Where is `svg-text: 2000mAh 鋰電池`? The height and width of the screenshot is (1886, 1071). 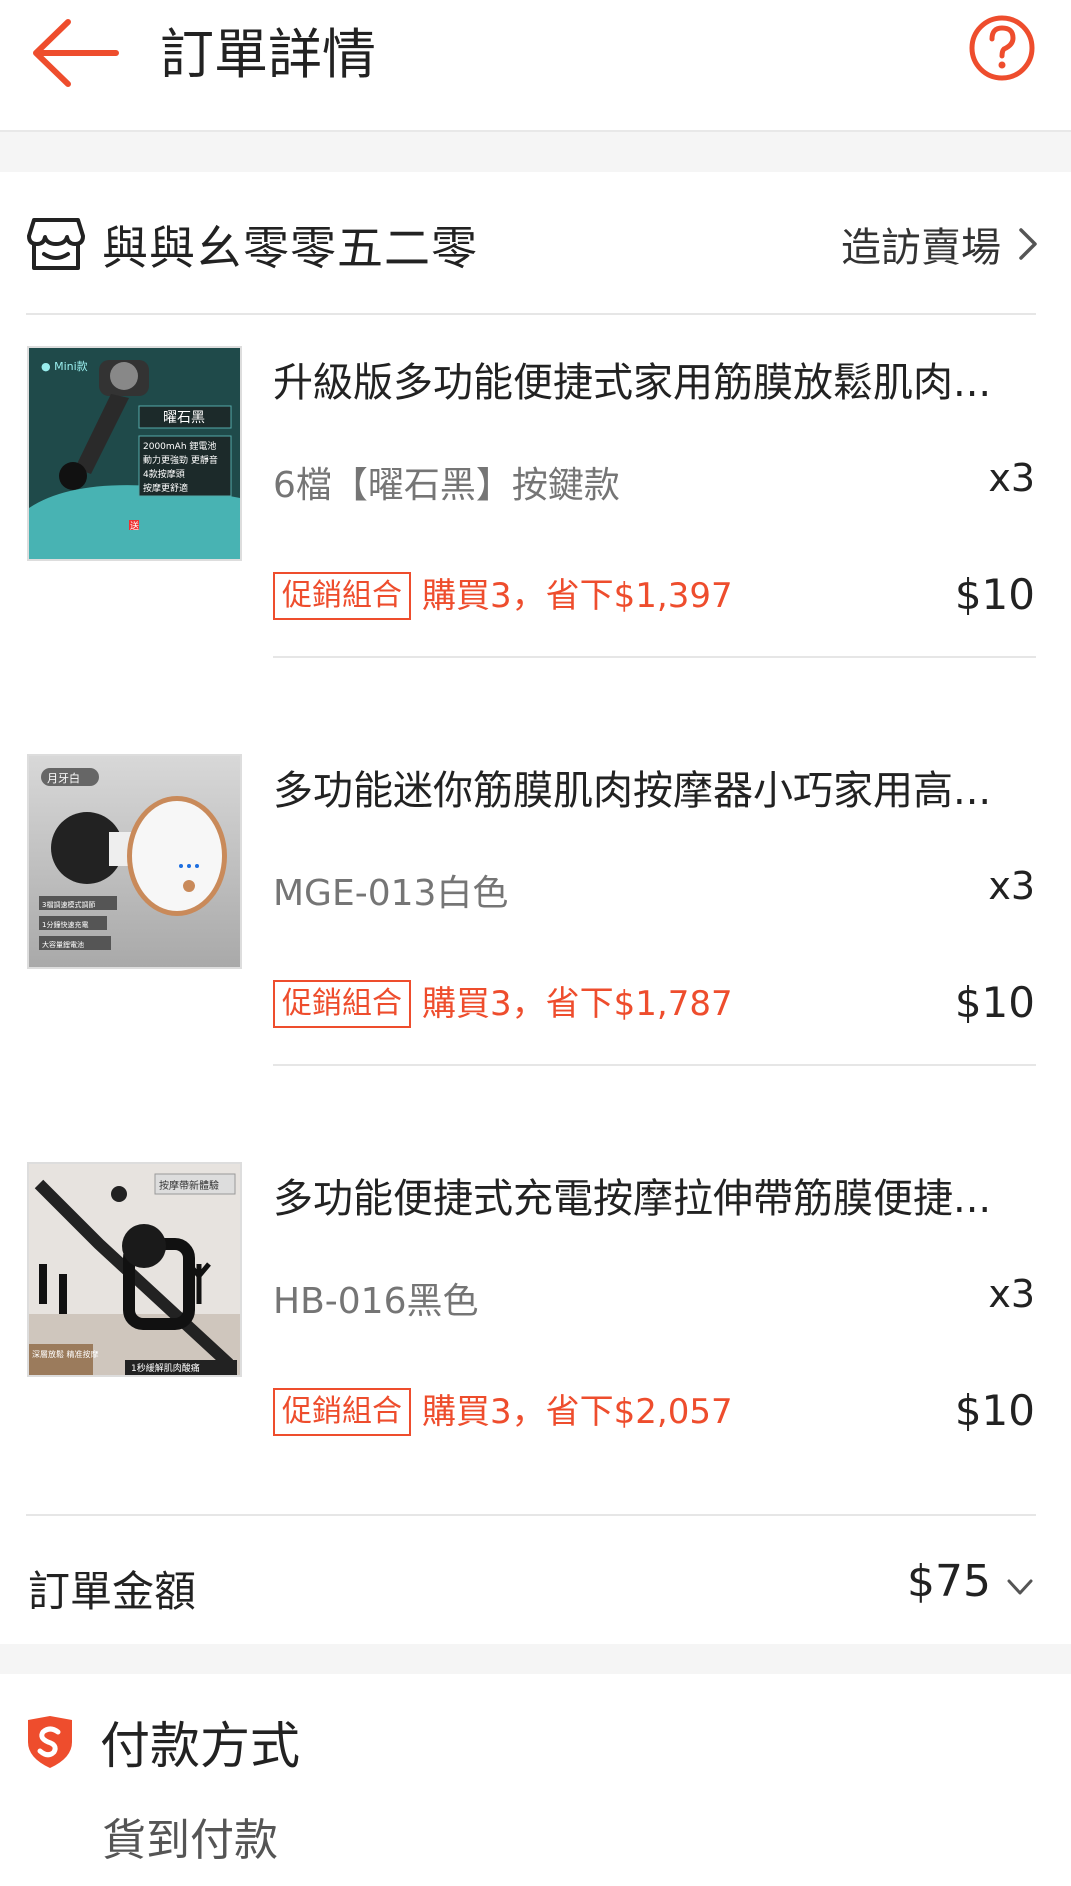 svg-text: 2000mAh 鋰電池 is located at coordinates (179, 446).